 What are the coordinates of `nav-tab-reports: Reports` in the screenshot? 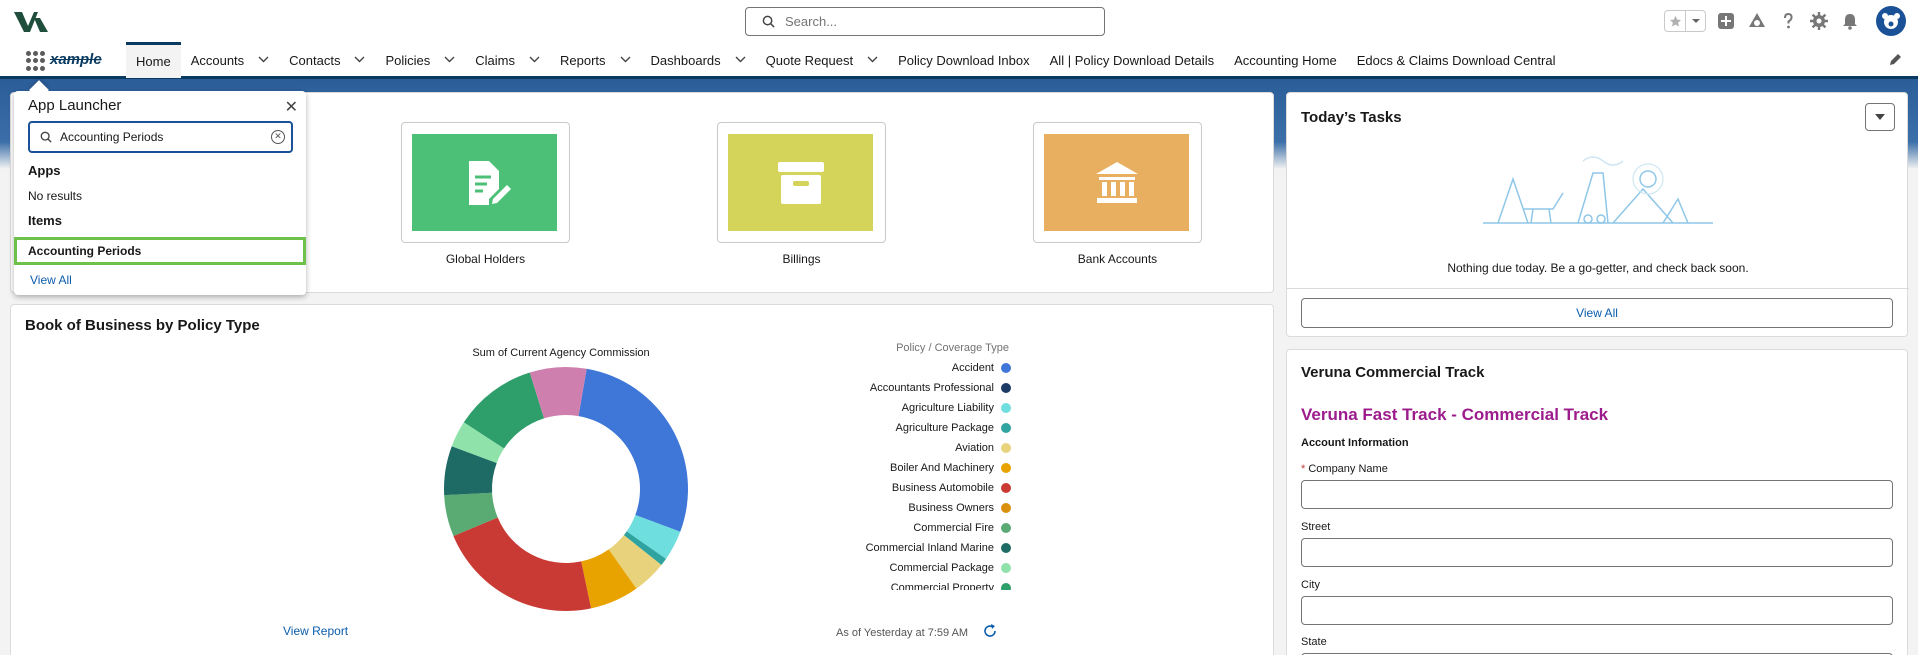 It's located at (595, 60).